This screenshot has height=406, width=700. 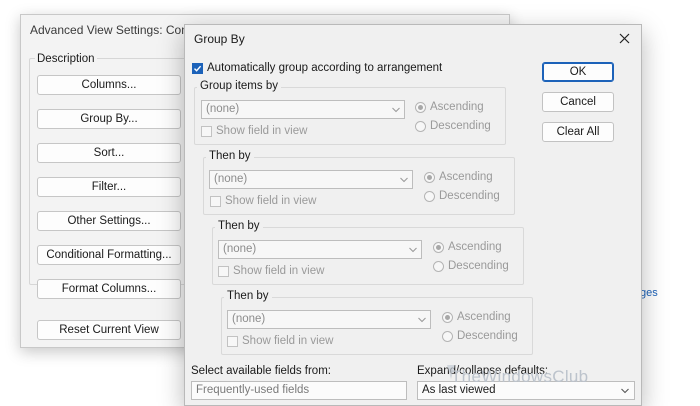 I want to click on show-field-label-1: Show field in view, so click(x=262, y=131).